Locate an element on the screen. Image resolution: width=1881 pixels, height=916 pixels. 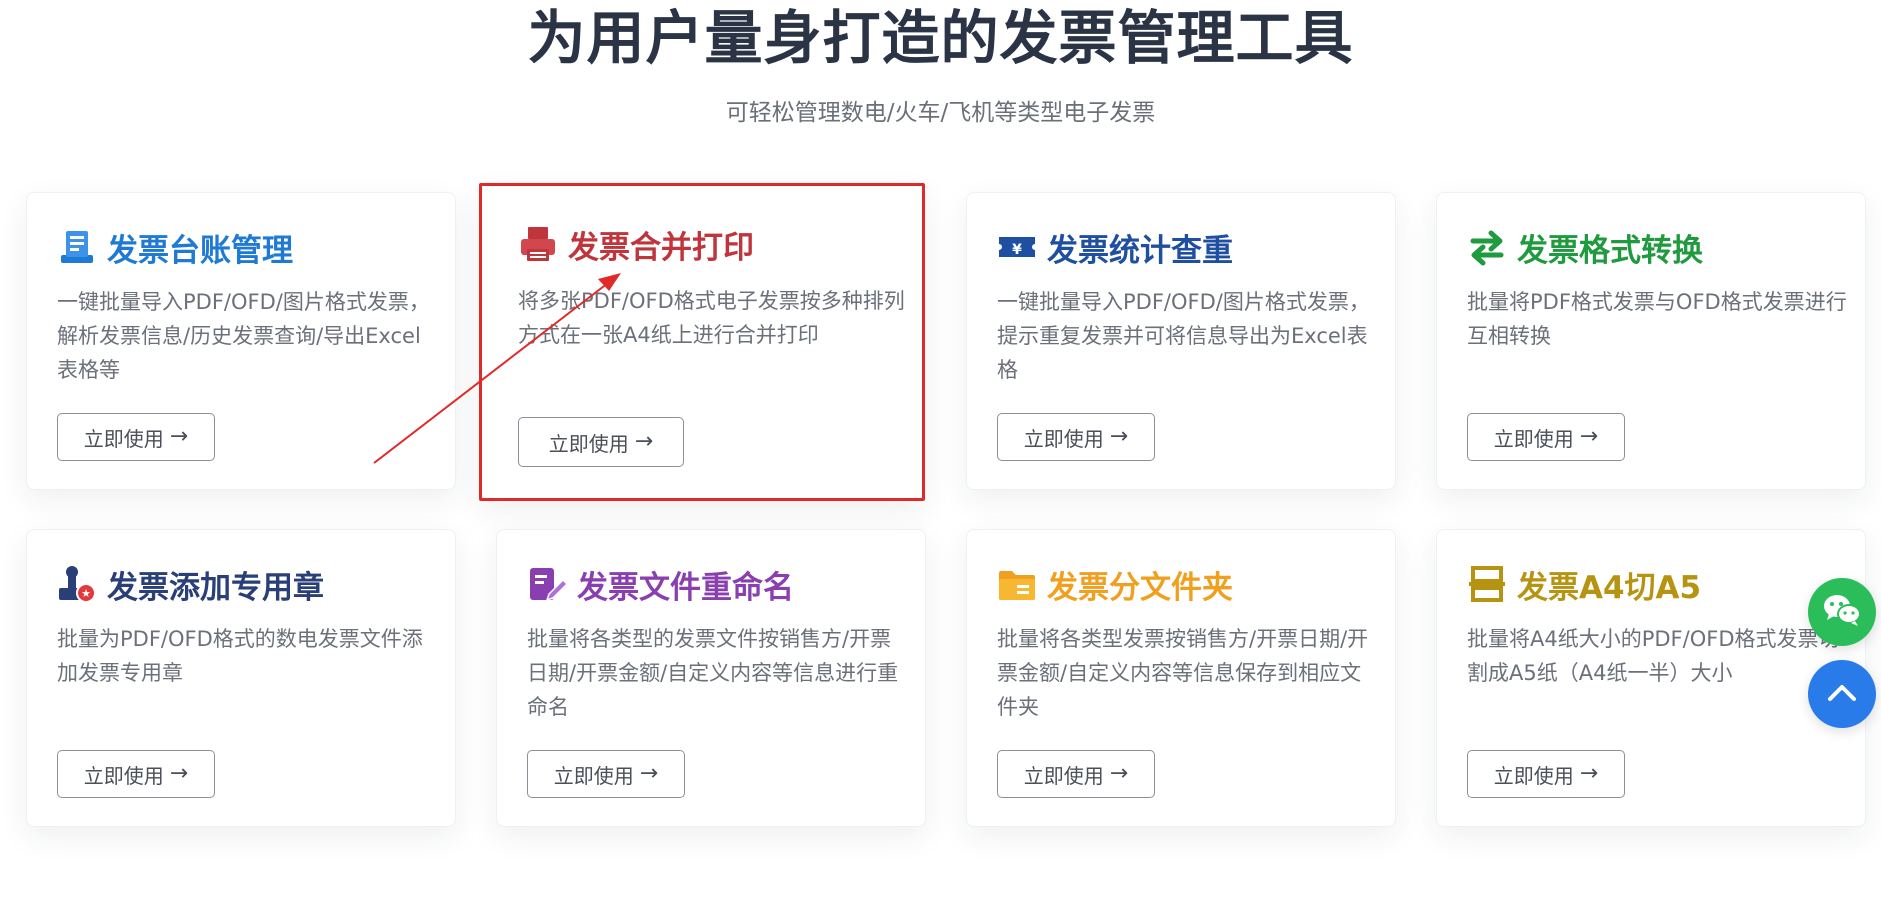
swap-arrows-icon is located at coordinates (1487, 247).